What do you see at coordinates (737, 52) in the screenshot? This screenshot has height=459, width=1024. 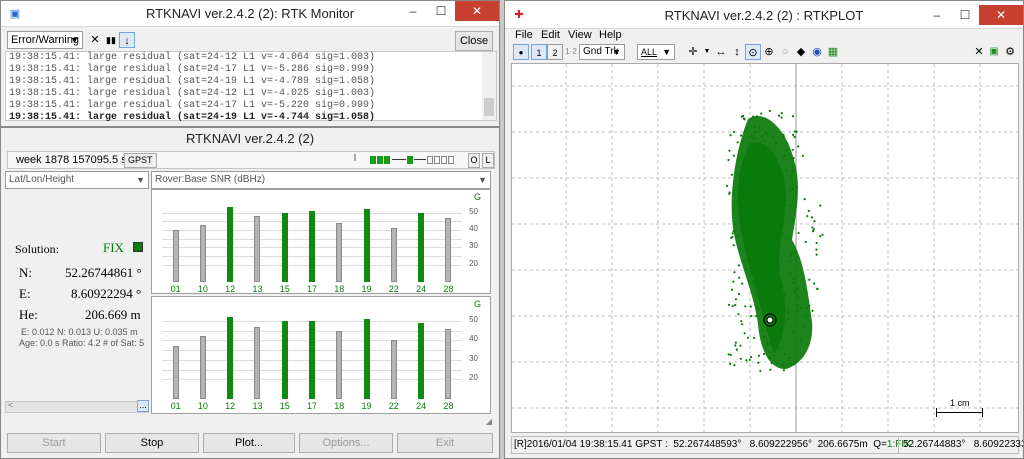 I see `fit-vertical-icon: ↕` at bounding box center [737, 52].